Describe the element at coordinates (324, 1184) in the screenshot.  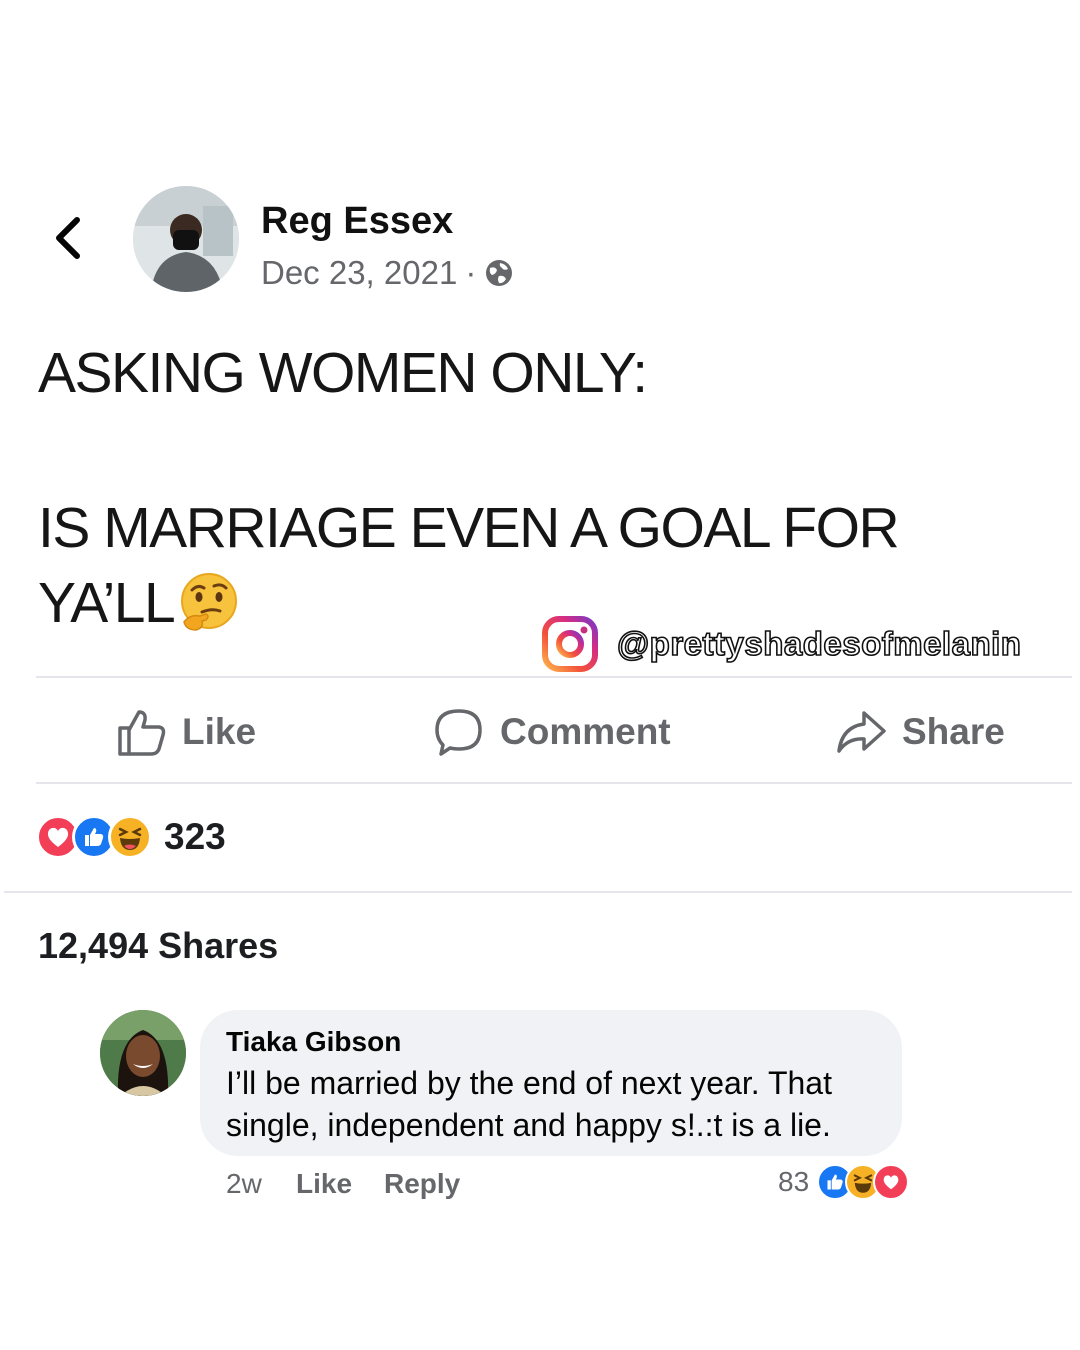
I see `comment-like-button: Like` at that location.